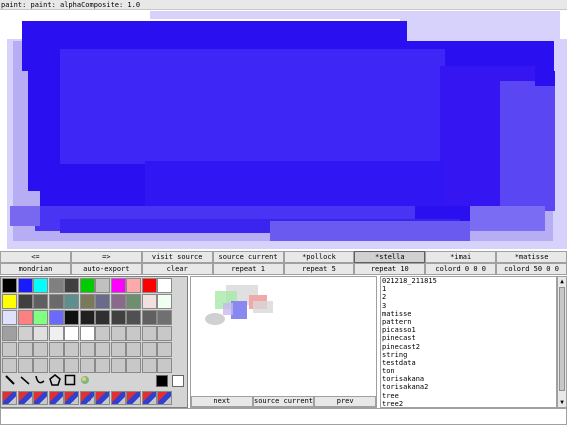  What do you see at coordinates (468, 306) in the screenshot?
I see `list-item: 3` at bounding box center [468, 306].